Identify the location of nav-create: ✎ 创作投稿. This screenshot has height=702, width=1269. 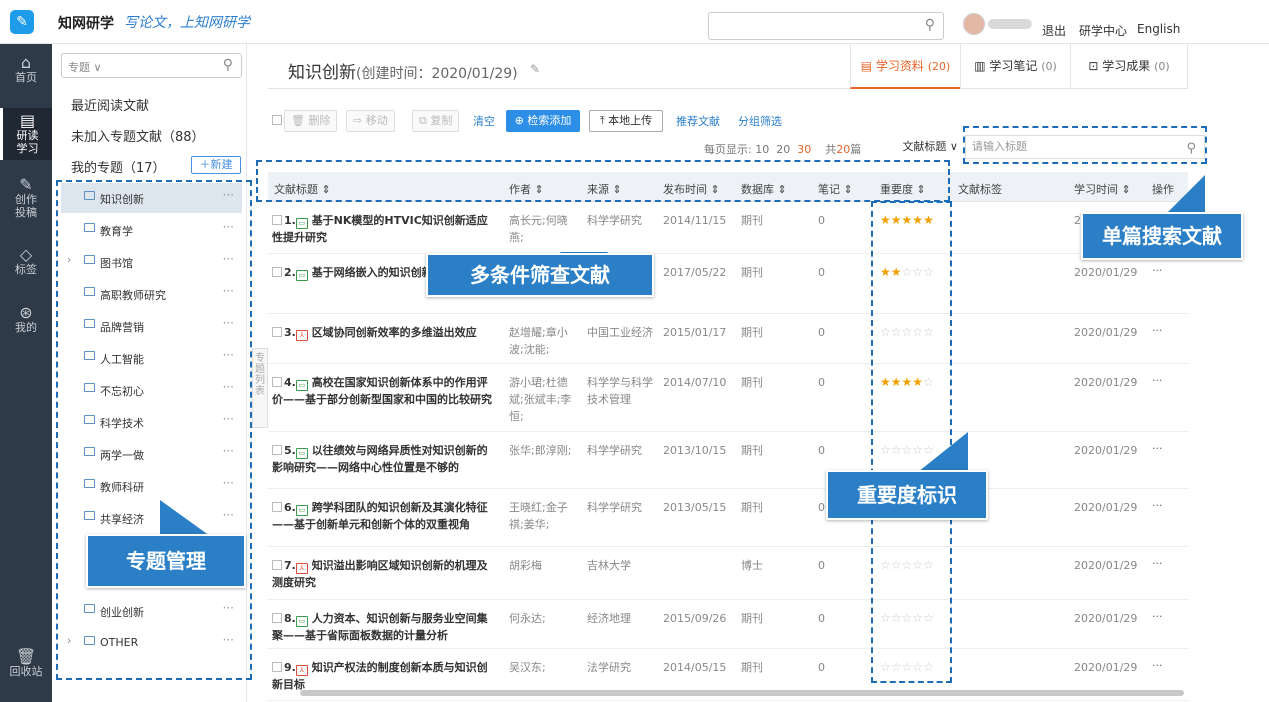
(26, 198).